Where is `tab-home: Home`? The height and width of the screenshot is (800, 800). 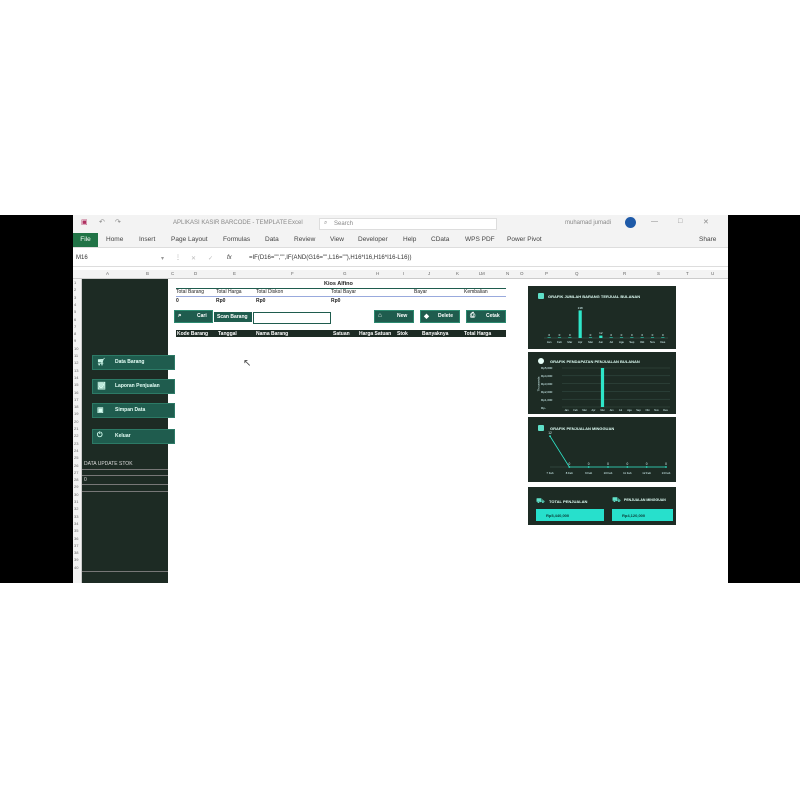 tab-home: Home is located at coordinates (114, 239).